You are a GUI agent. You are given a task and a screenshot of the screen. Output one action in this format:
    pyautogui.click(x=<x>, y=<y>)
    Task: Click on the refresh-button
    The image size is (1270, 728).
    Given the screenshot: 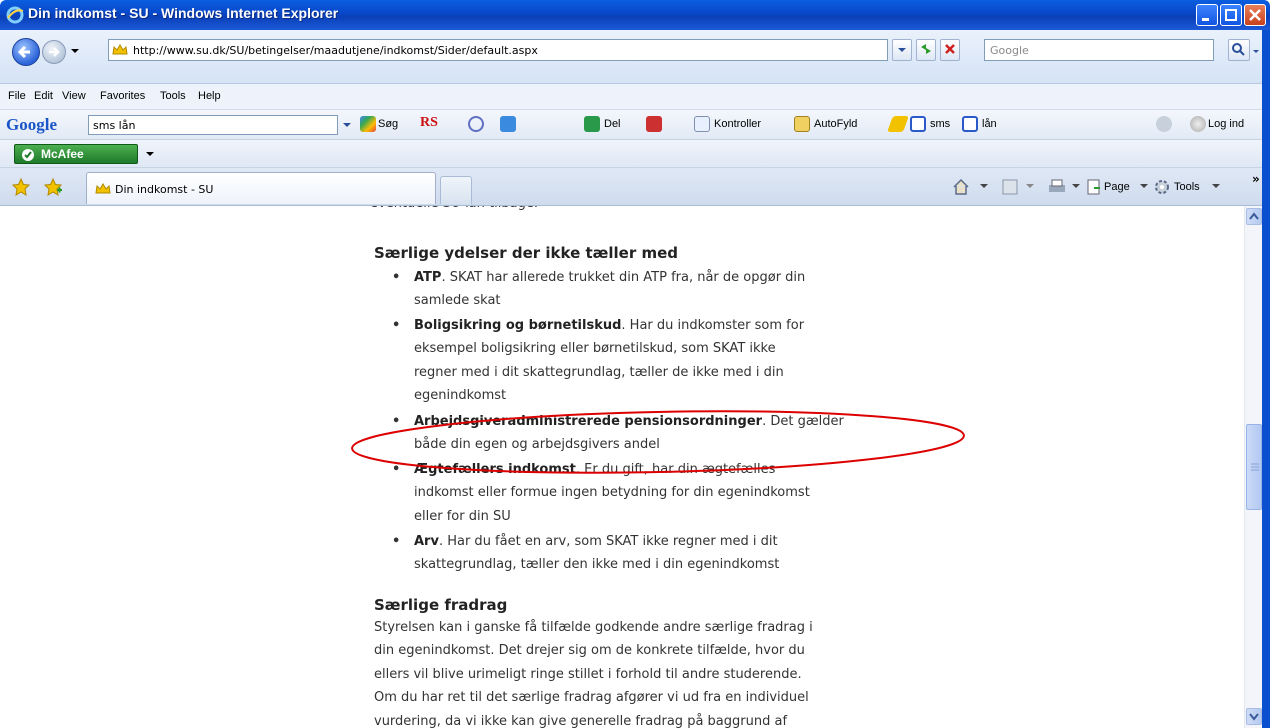 What is the action you would take?
    pyautogui.click(x=926, y=50)
    